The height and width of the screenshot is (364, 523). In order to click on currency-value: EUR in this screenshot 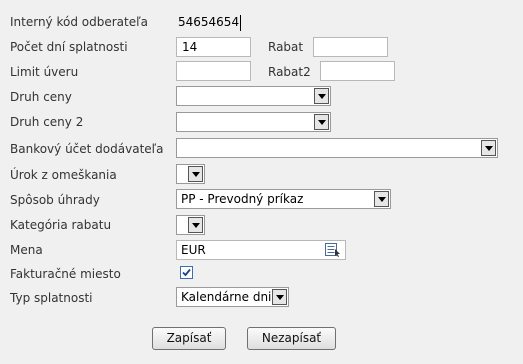, I will do `click(193, 250)`.